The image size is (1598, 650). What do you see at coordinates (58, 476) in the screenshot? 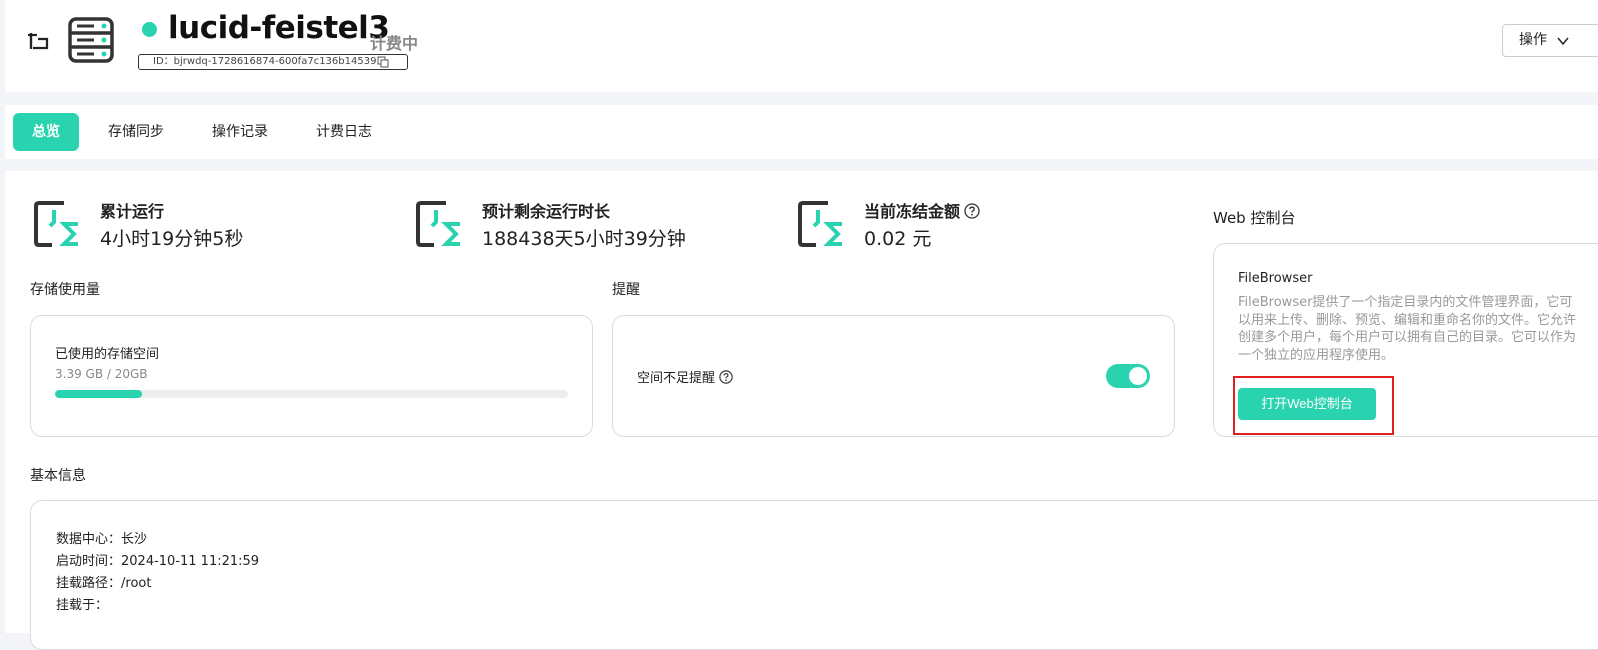
I see `basic-info-section-title: 基本信息` at bounding box center [58, 476].